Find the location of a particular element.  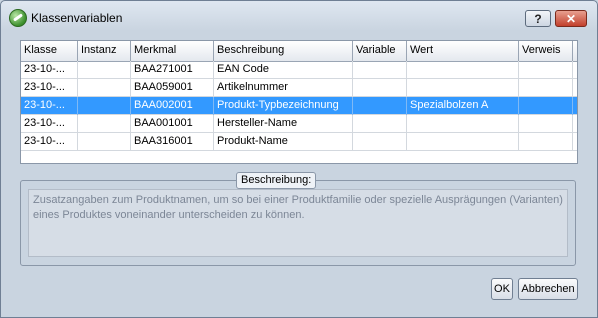

cell-merkmal: BAA002001 is located at coordinates (172, 106).